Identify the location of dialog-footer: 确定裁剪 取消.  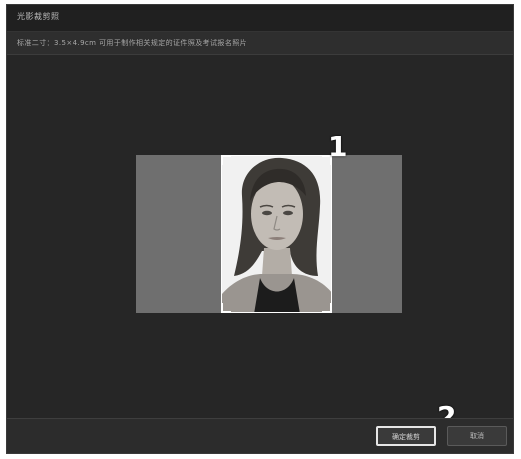
(260, 435).